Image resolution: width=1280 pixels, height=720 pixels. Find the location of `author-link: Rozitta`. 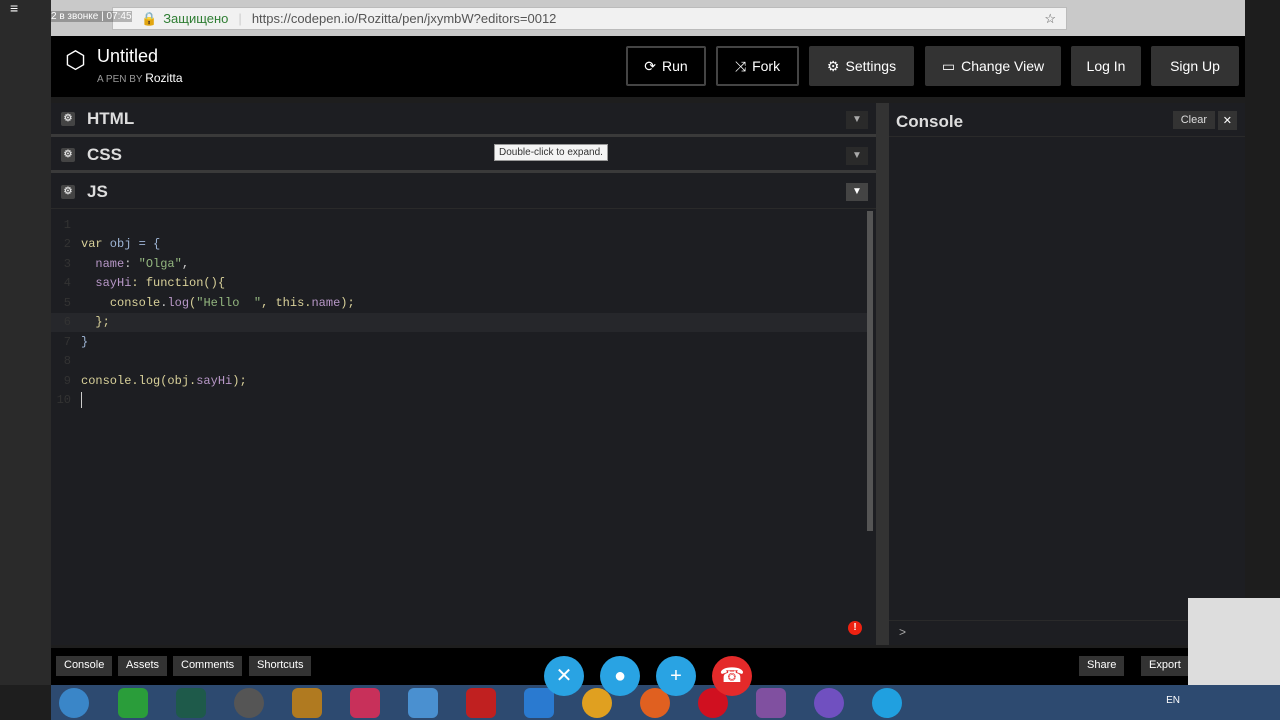

author-link: Rozitta is located at coordinates (163, 78).